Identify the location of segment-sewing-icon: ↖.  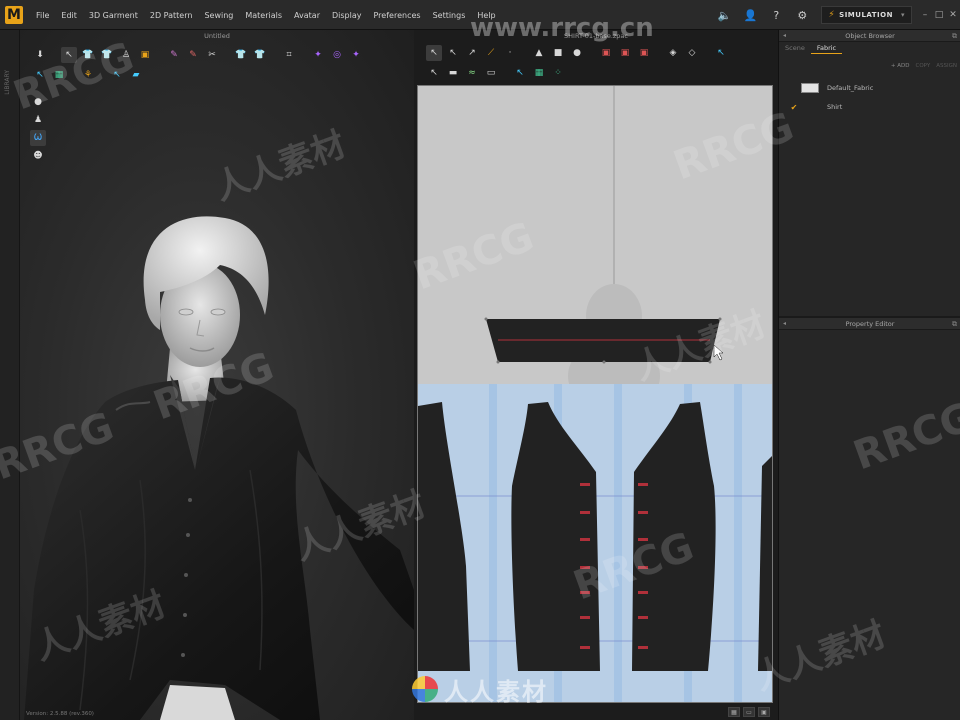
(721, 53).